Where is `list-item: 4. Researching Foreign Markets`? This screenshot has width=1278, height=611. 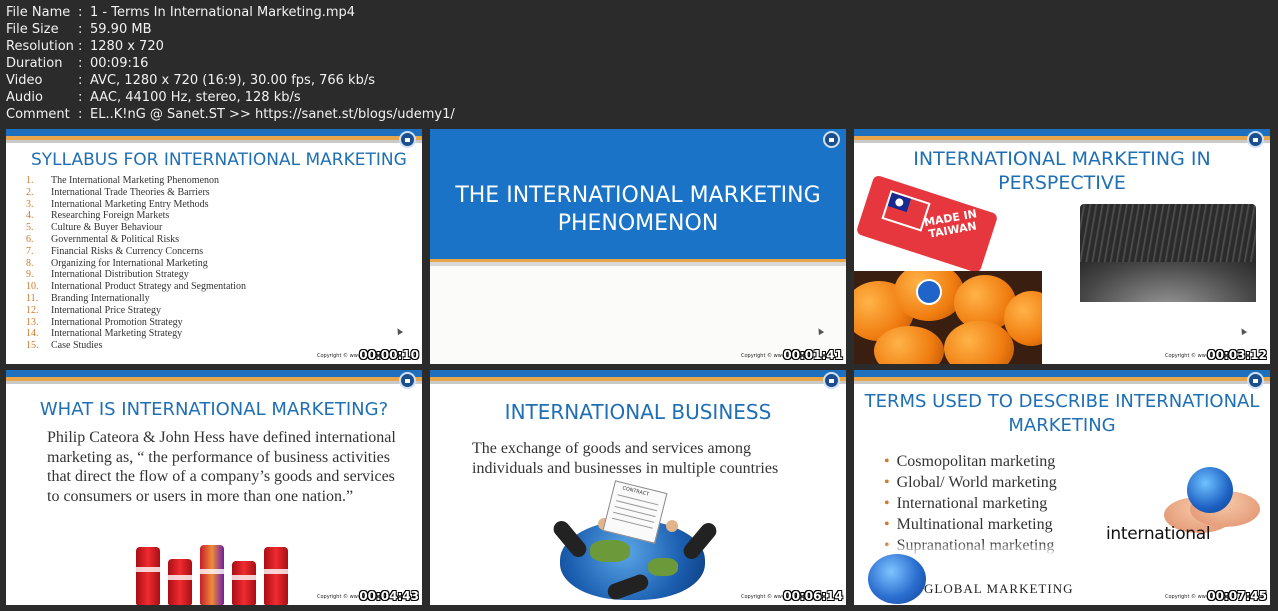
list-item: 4. Researching Foreign Markets is located at coordinates (136, 216).